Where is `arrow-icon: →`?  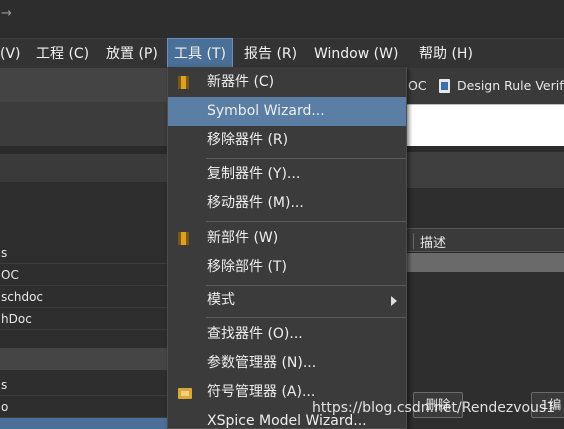
arrow-icon: → is located at coordinates (6, 13).